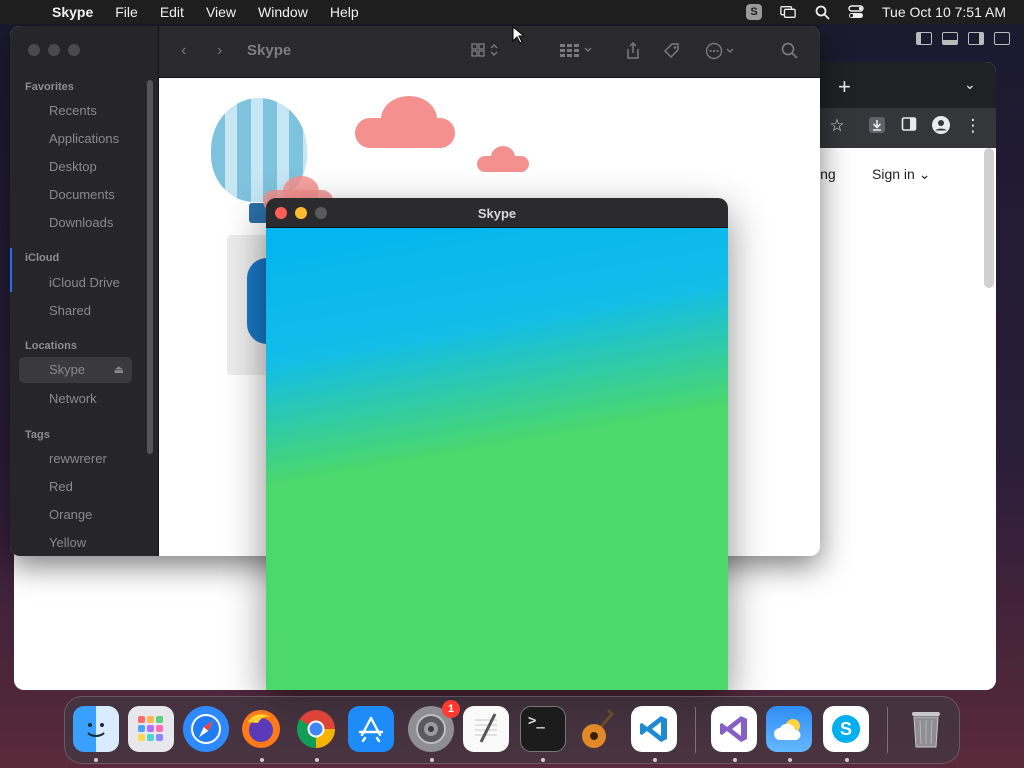  Describe the element at coordinates (519, 37) in the screenshot. I see `mouse-cursor-icon` at that location.